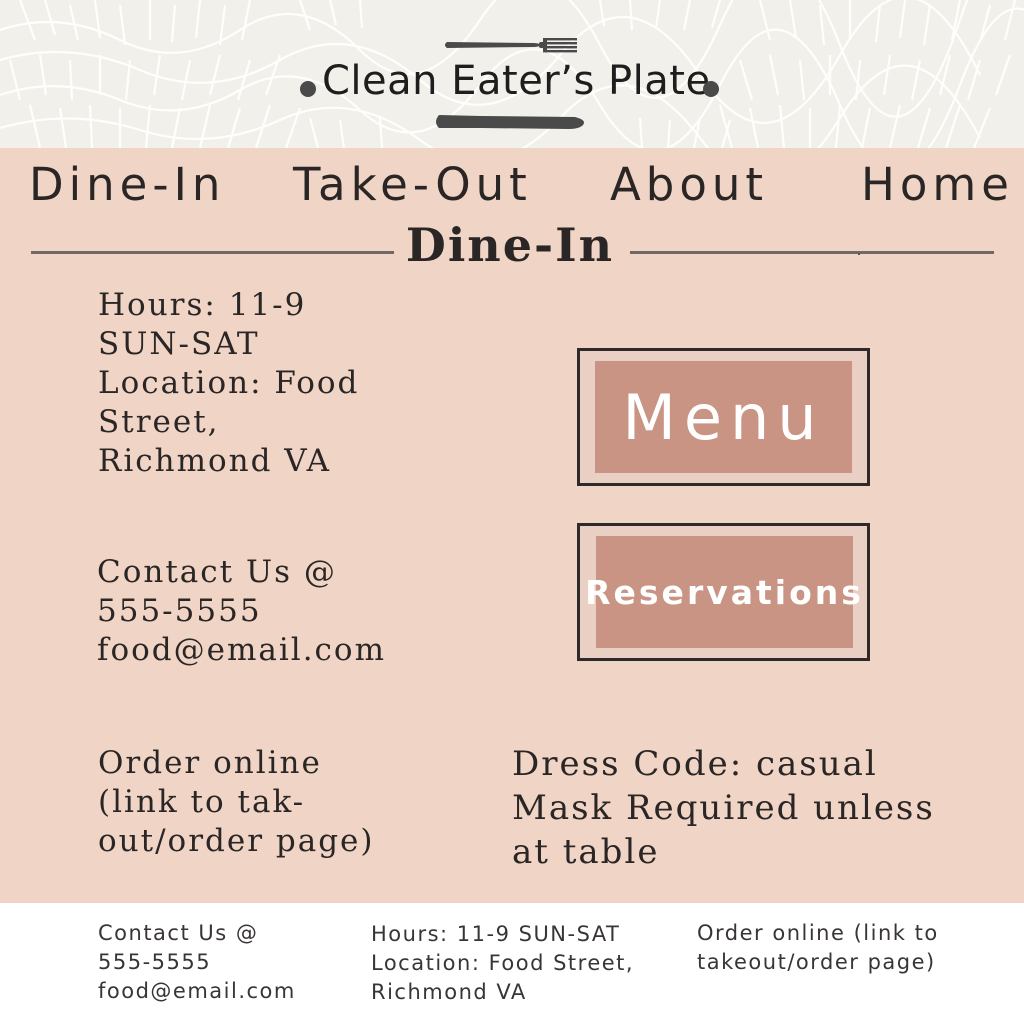 The height and width of the screenshot is (1024, 1024). What do you see at coordinates (511, 45) in the screenshot?
I see `fork-icon` at bounding box center [511, 45].